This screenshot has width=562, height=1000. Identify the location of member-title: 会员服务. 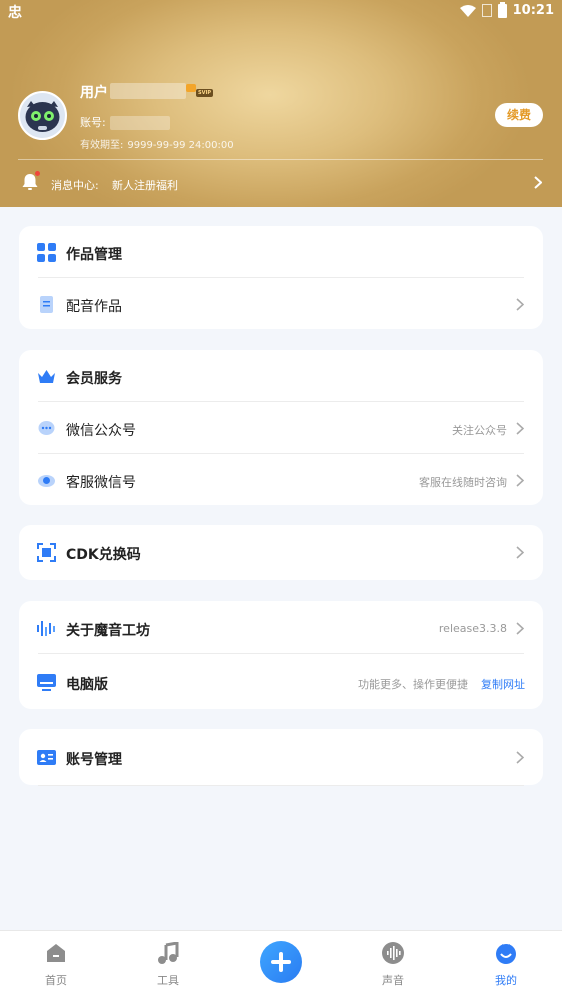
(94, 379).